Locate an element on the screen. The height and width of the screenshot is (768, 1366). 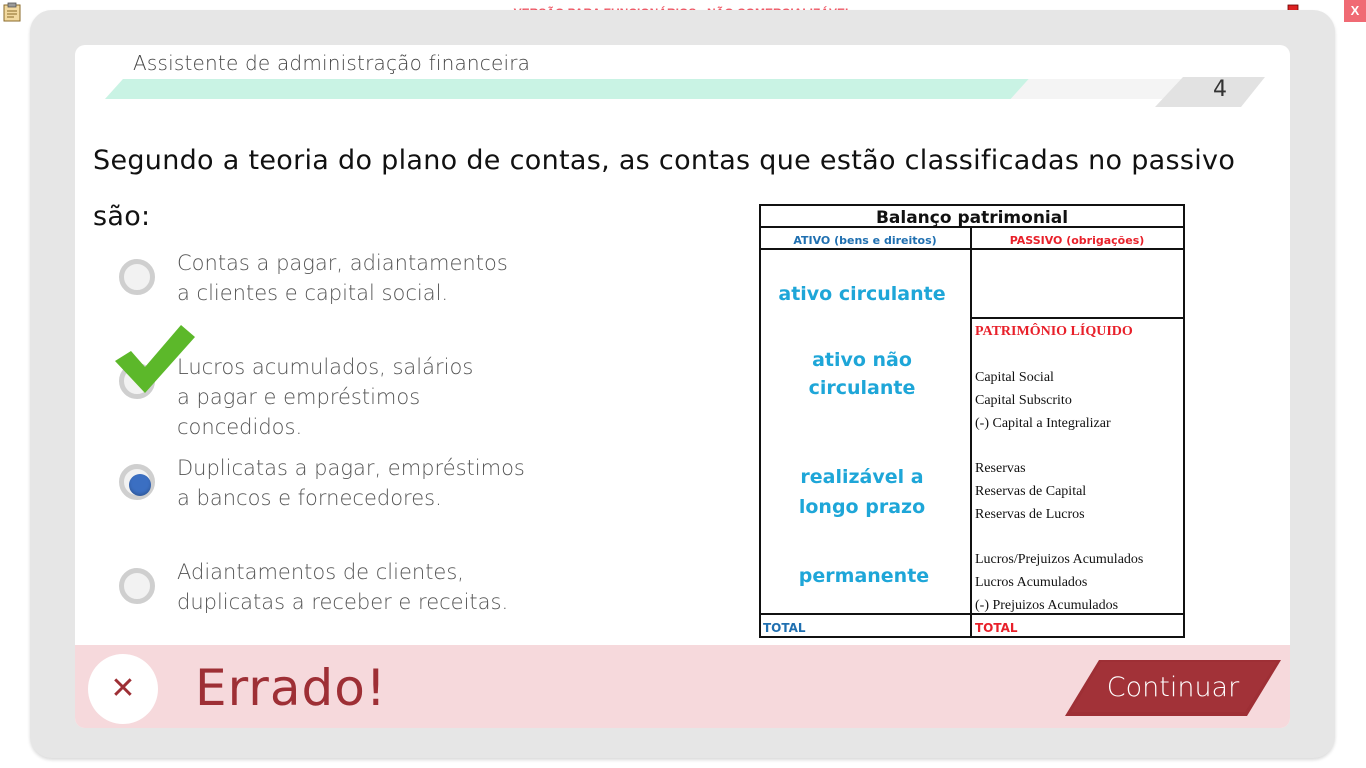
realizavel-label-2: longo prazo is located at coordinates (862, 507).